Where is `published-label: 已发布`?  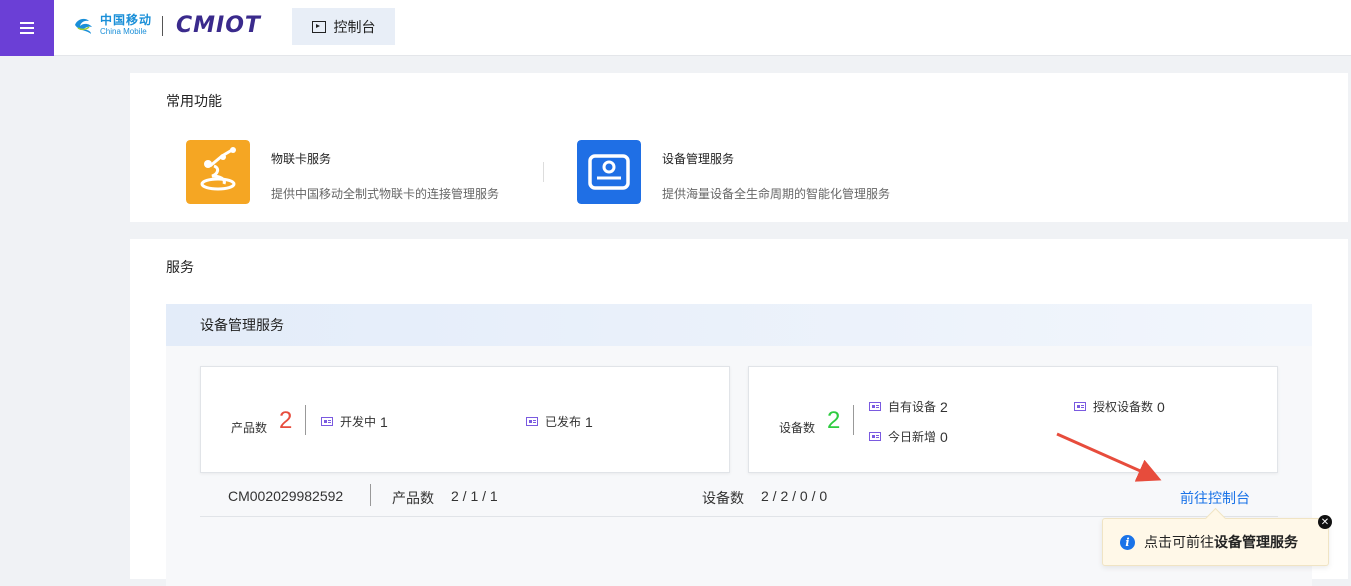
published-label: 已发布 is located at coordinates (563, 422).